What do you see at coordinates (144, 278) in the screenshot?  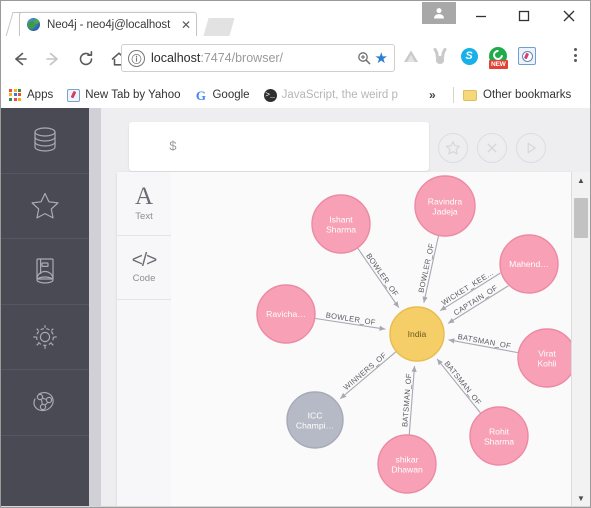 I see `tab-code-label: Code` at bounding box center [144, 278].